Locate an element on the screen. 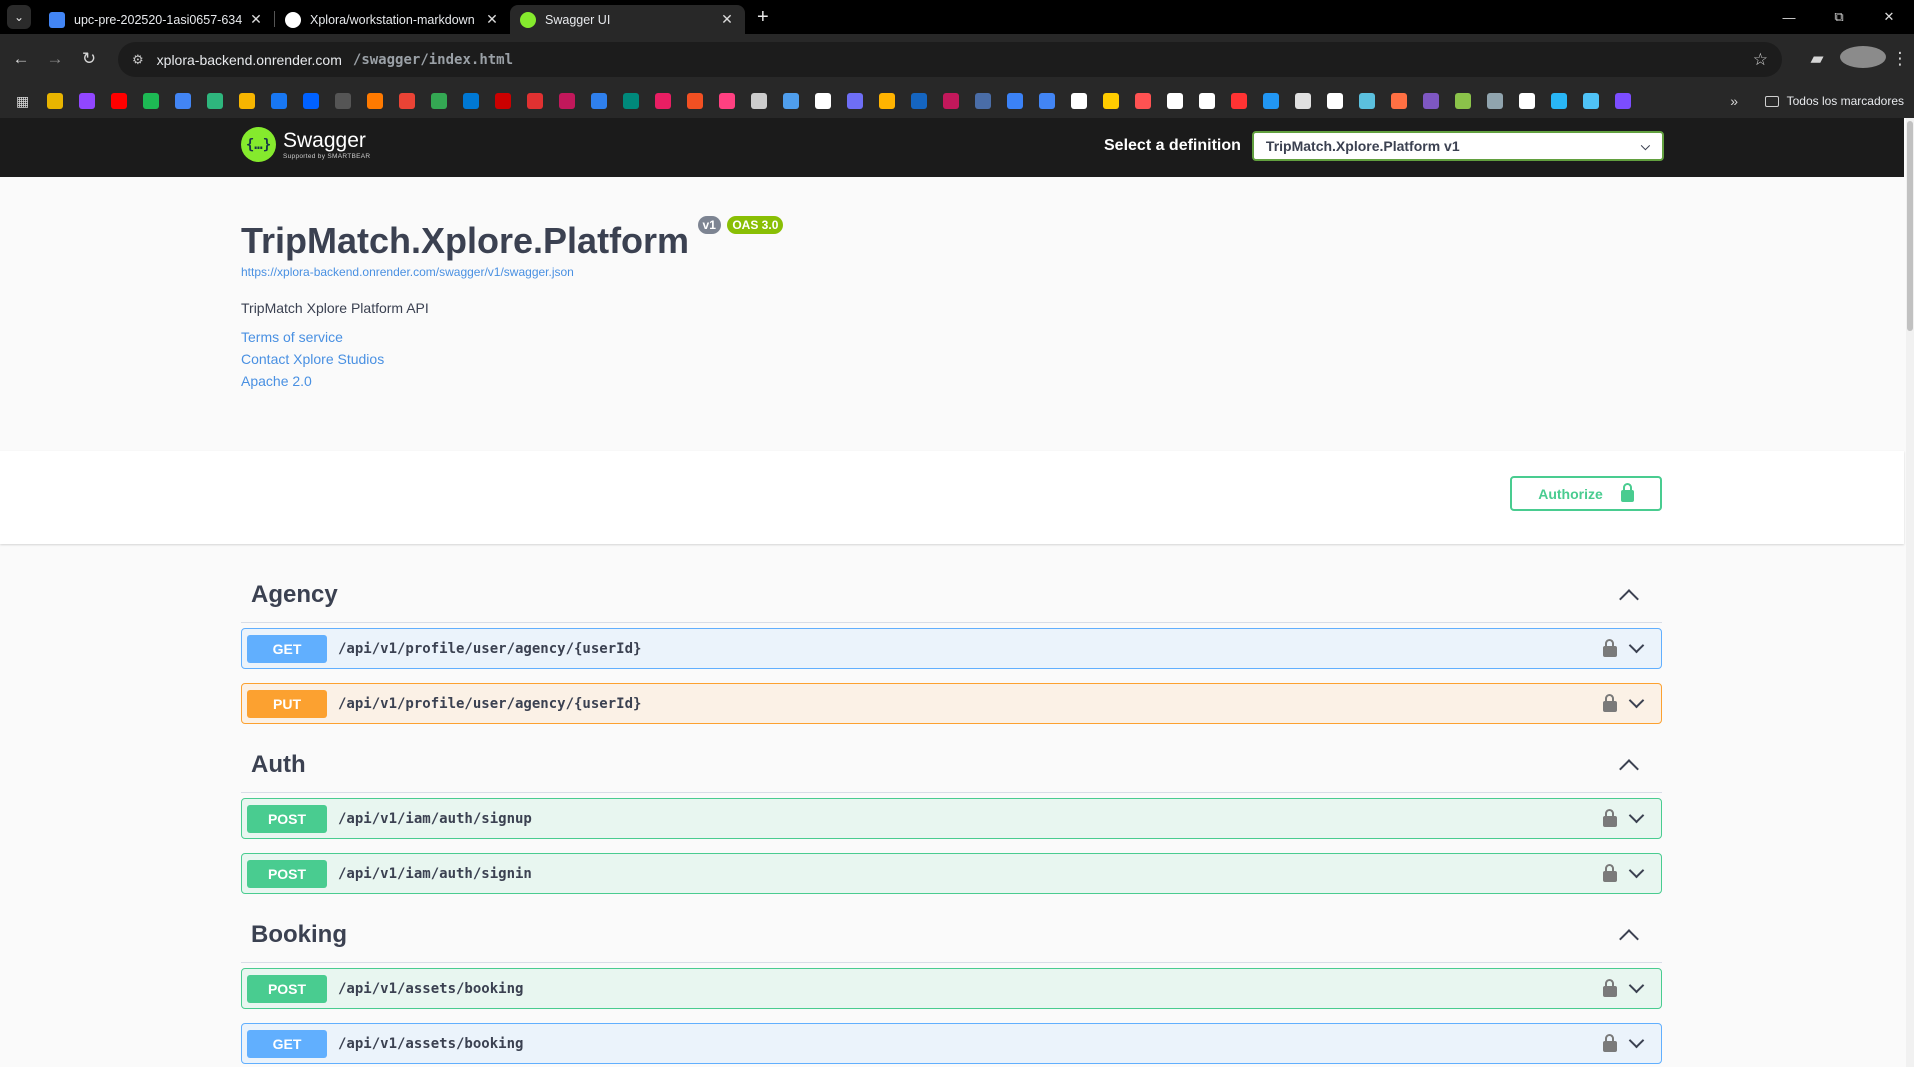  tab-search-button: ⌄ is located at coordinates (19, 17).